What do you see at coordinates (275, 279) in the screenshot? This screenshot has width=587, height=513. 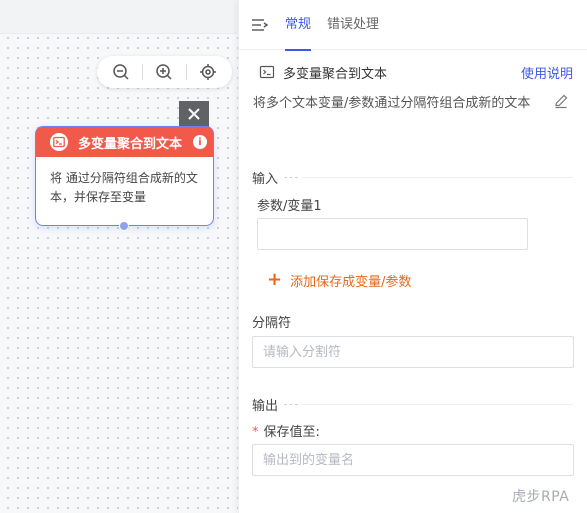 I see `plus-icon: +` at bounding box center [275, 279].